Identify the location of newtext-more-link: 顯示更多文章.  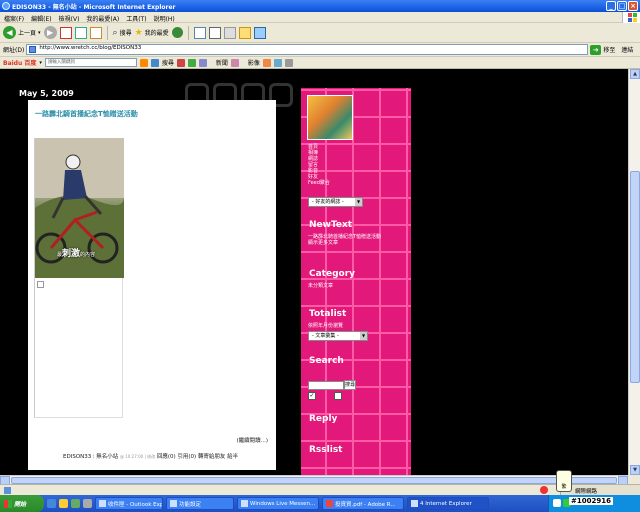
(352, 243).